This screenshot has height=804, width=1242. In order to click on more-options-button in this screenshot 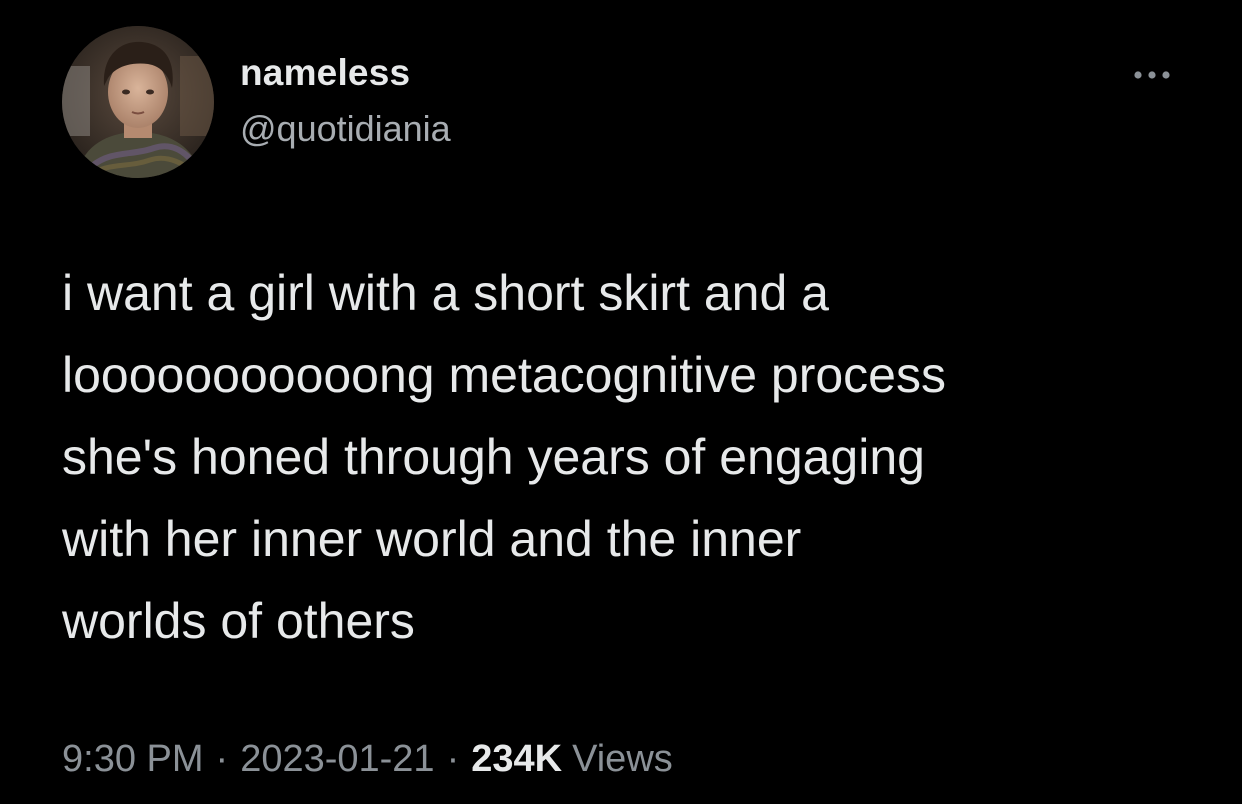, I will do `click(1154, 75)`.